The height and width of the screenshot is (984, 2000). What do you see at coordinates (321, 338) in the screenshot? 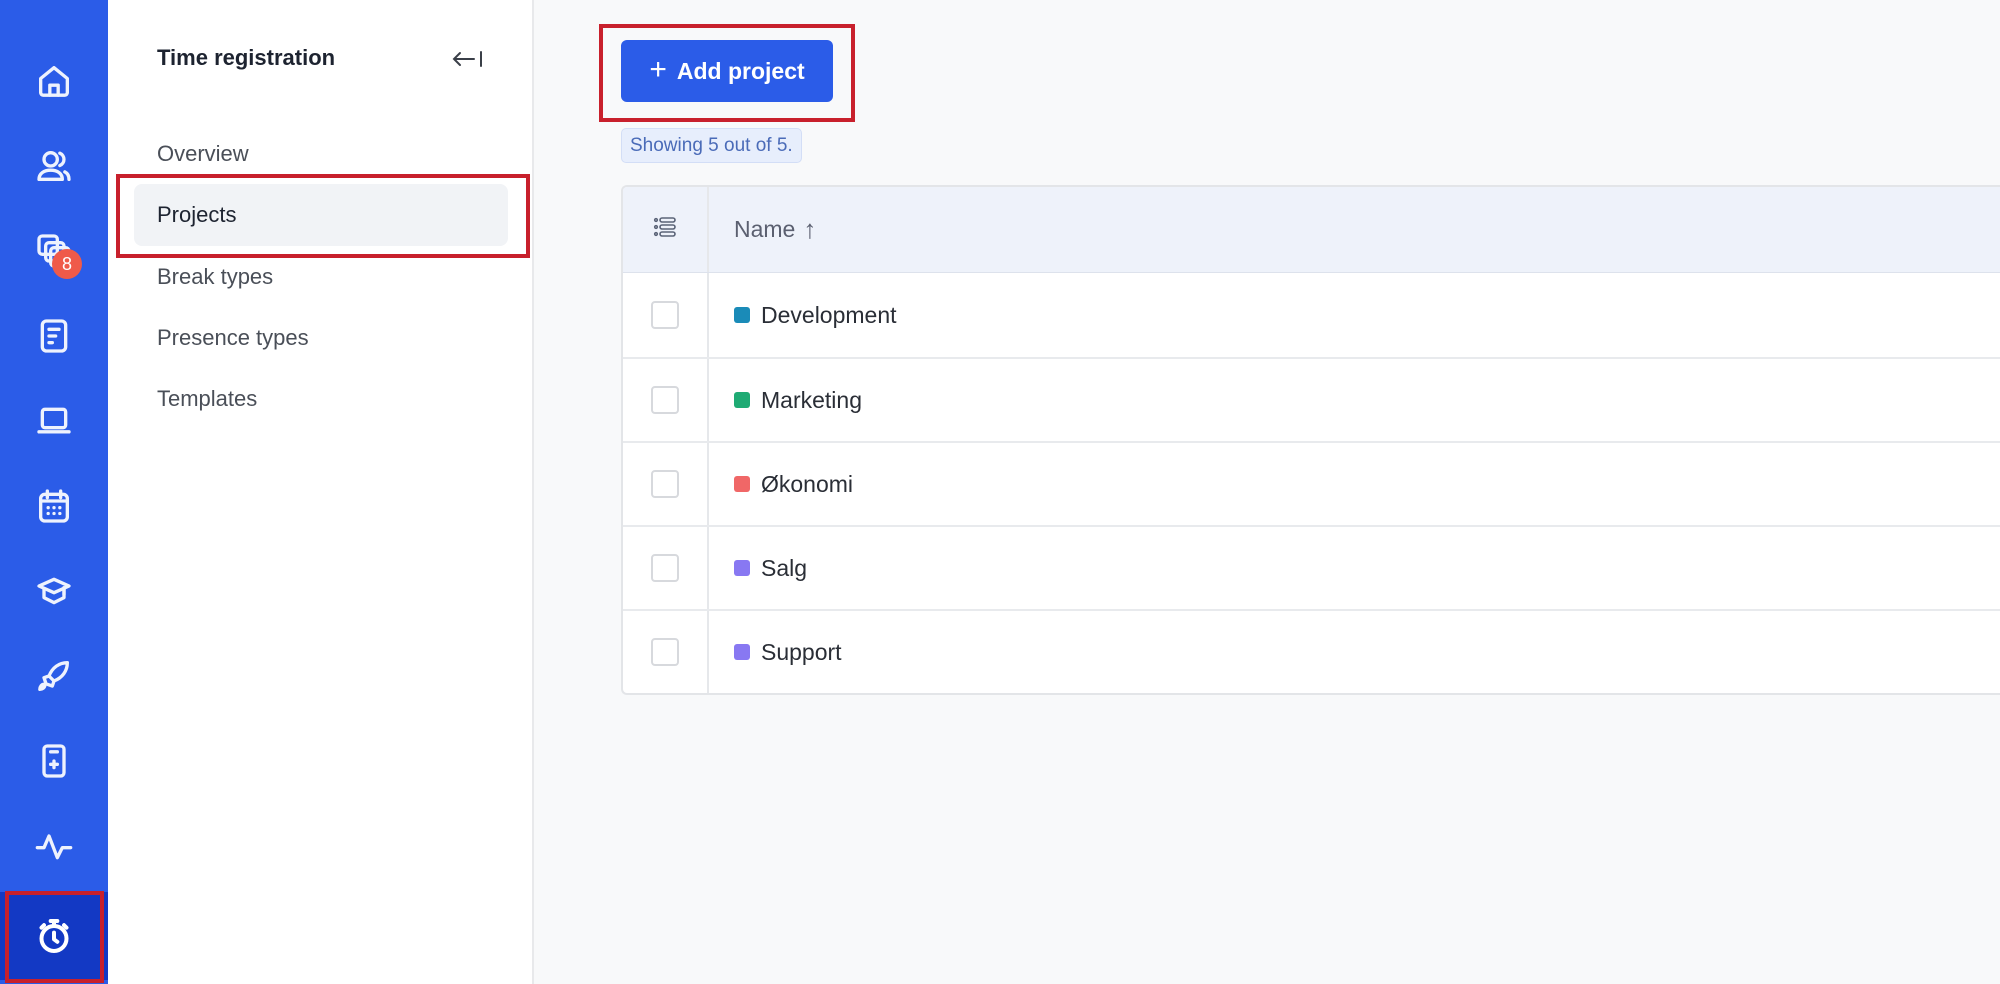
I see `subnav-item-presence-types: Presence types` at bounding box center [321, 338].